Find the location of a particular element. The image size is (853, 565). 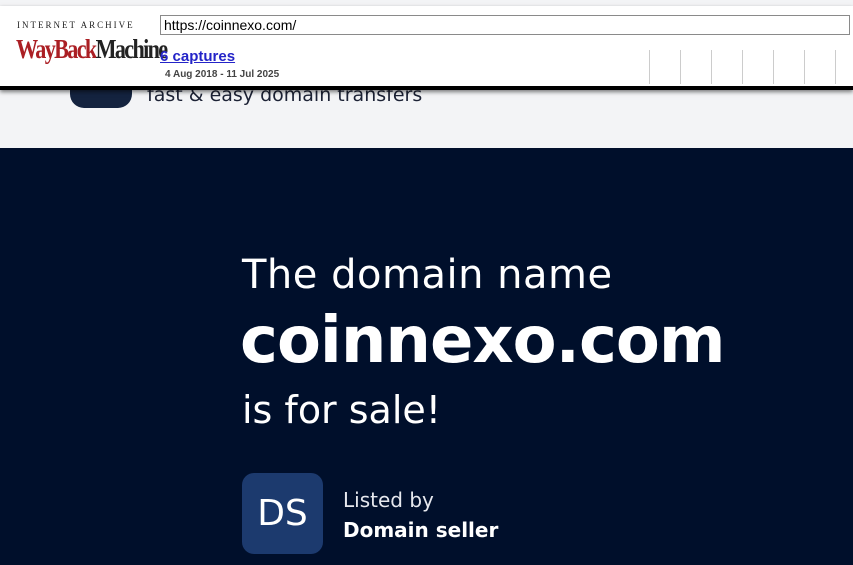

wayback-wordmark: WayBackMachine is located at coordinates (92, 49).